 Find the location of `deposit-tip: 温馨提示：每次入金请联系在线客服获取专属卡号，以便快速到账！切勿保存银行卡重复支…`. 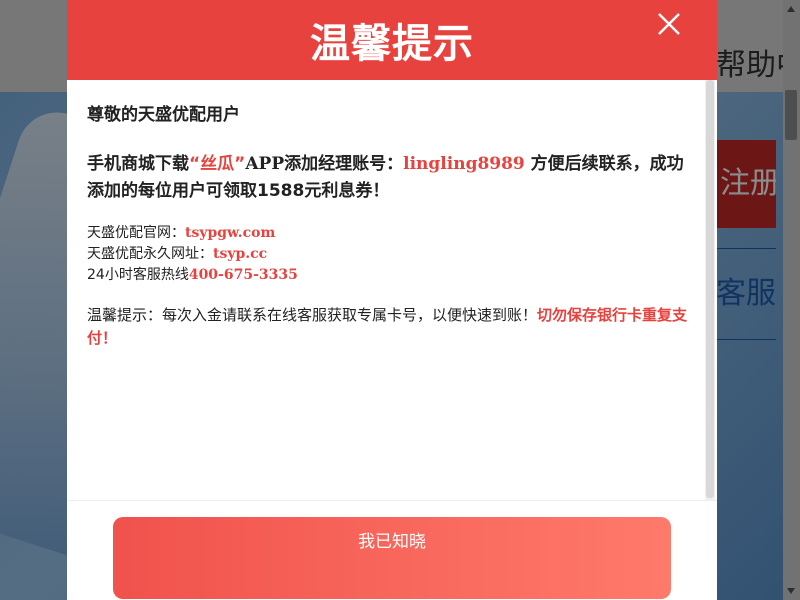

deposit-tip: 温馨提示：每次入金请联系在线客服获取专属卡号，以便快速到账！切勿保存银行卡重复支… is located at coordinates (388, 327).